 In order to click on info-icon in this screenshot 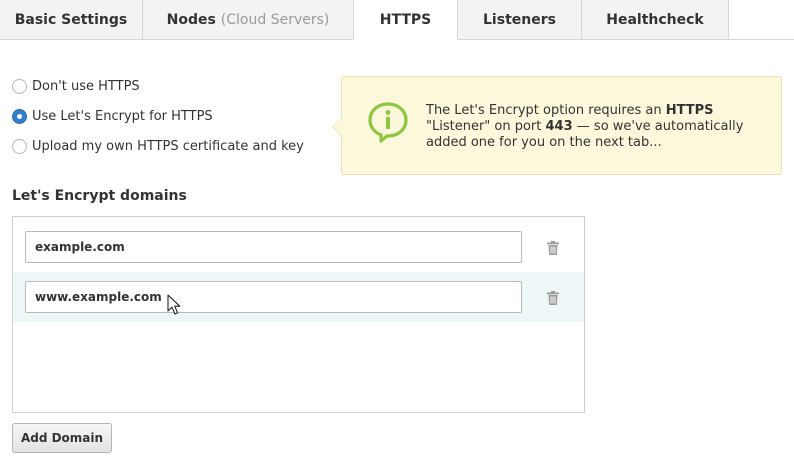, I will do `click(388, 122)`.